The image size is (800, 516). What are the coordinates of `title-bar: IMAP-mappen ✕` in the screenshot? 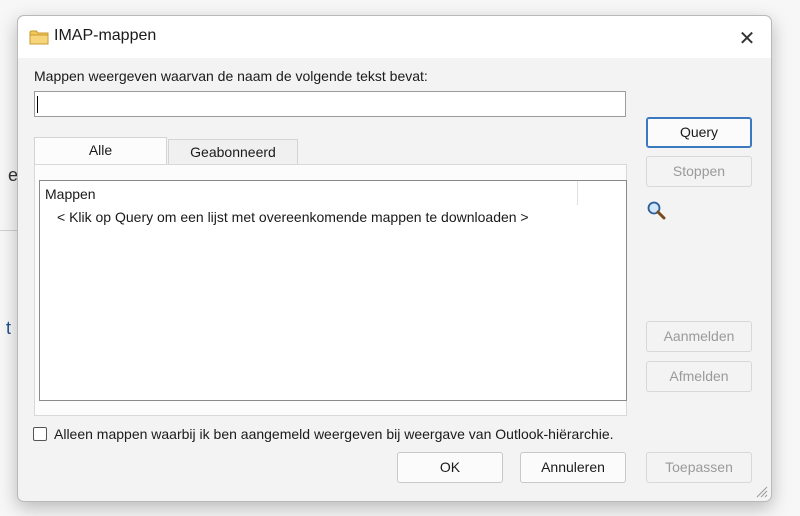 It's located at (394, 37).